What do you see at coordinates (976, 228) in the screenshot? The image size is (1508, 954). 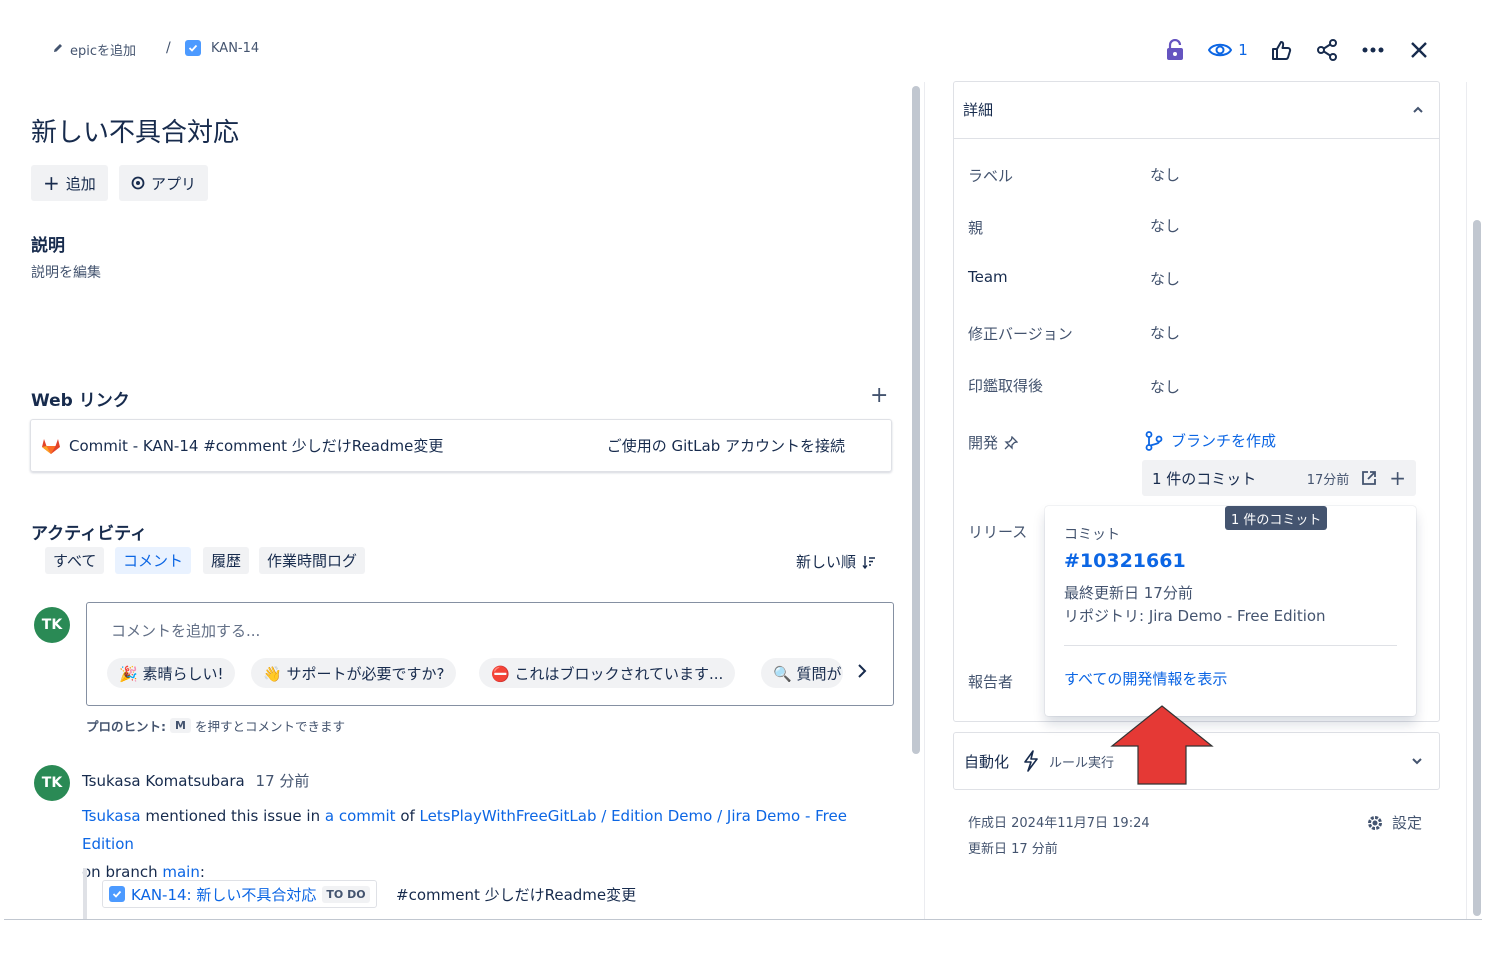 I see `field-label-parent: 親` at bounding box center [976, 228].